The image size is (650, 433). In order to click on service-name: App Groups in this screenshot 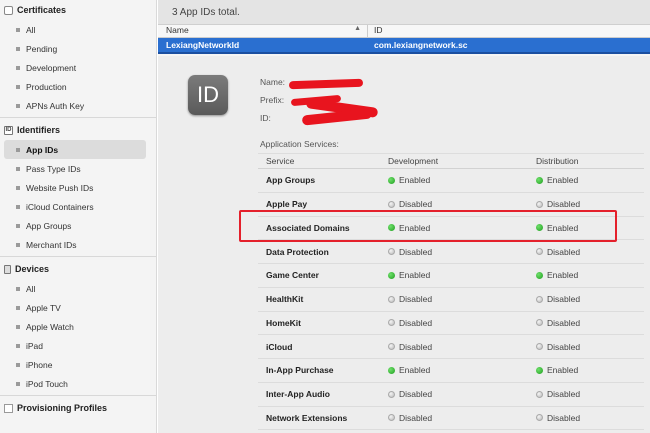, I will do `click(291, 180)`.